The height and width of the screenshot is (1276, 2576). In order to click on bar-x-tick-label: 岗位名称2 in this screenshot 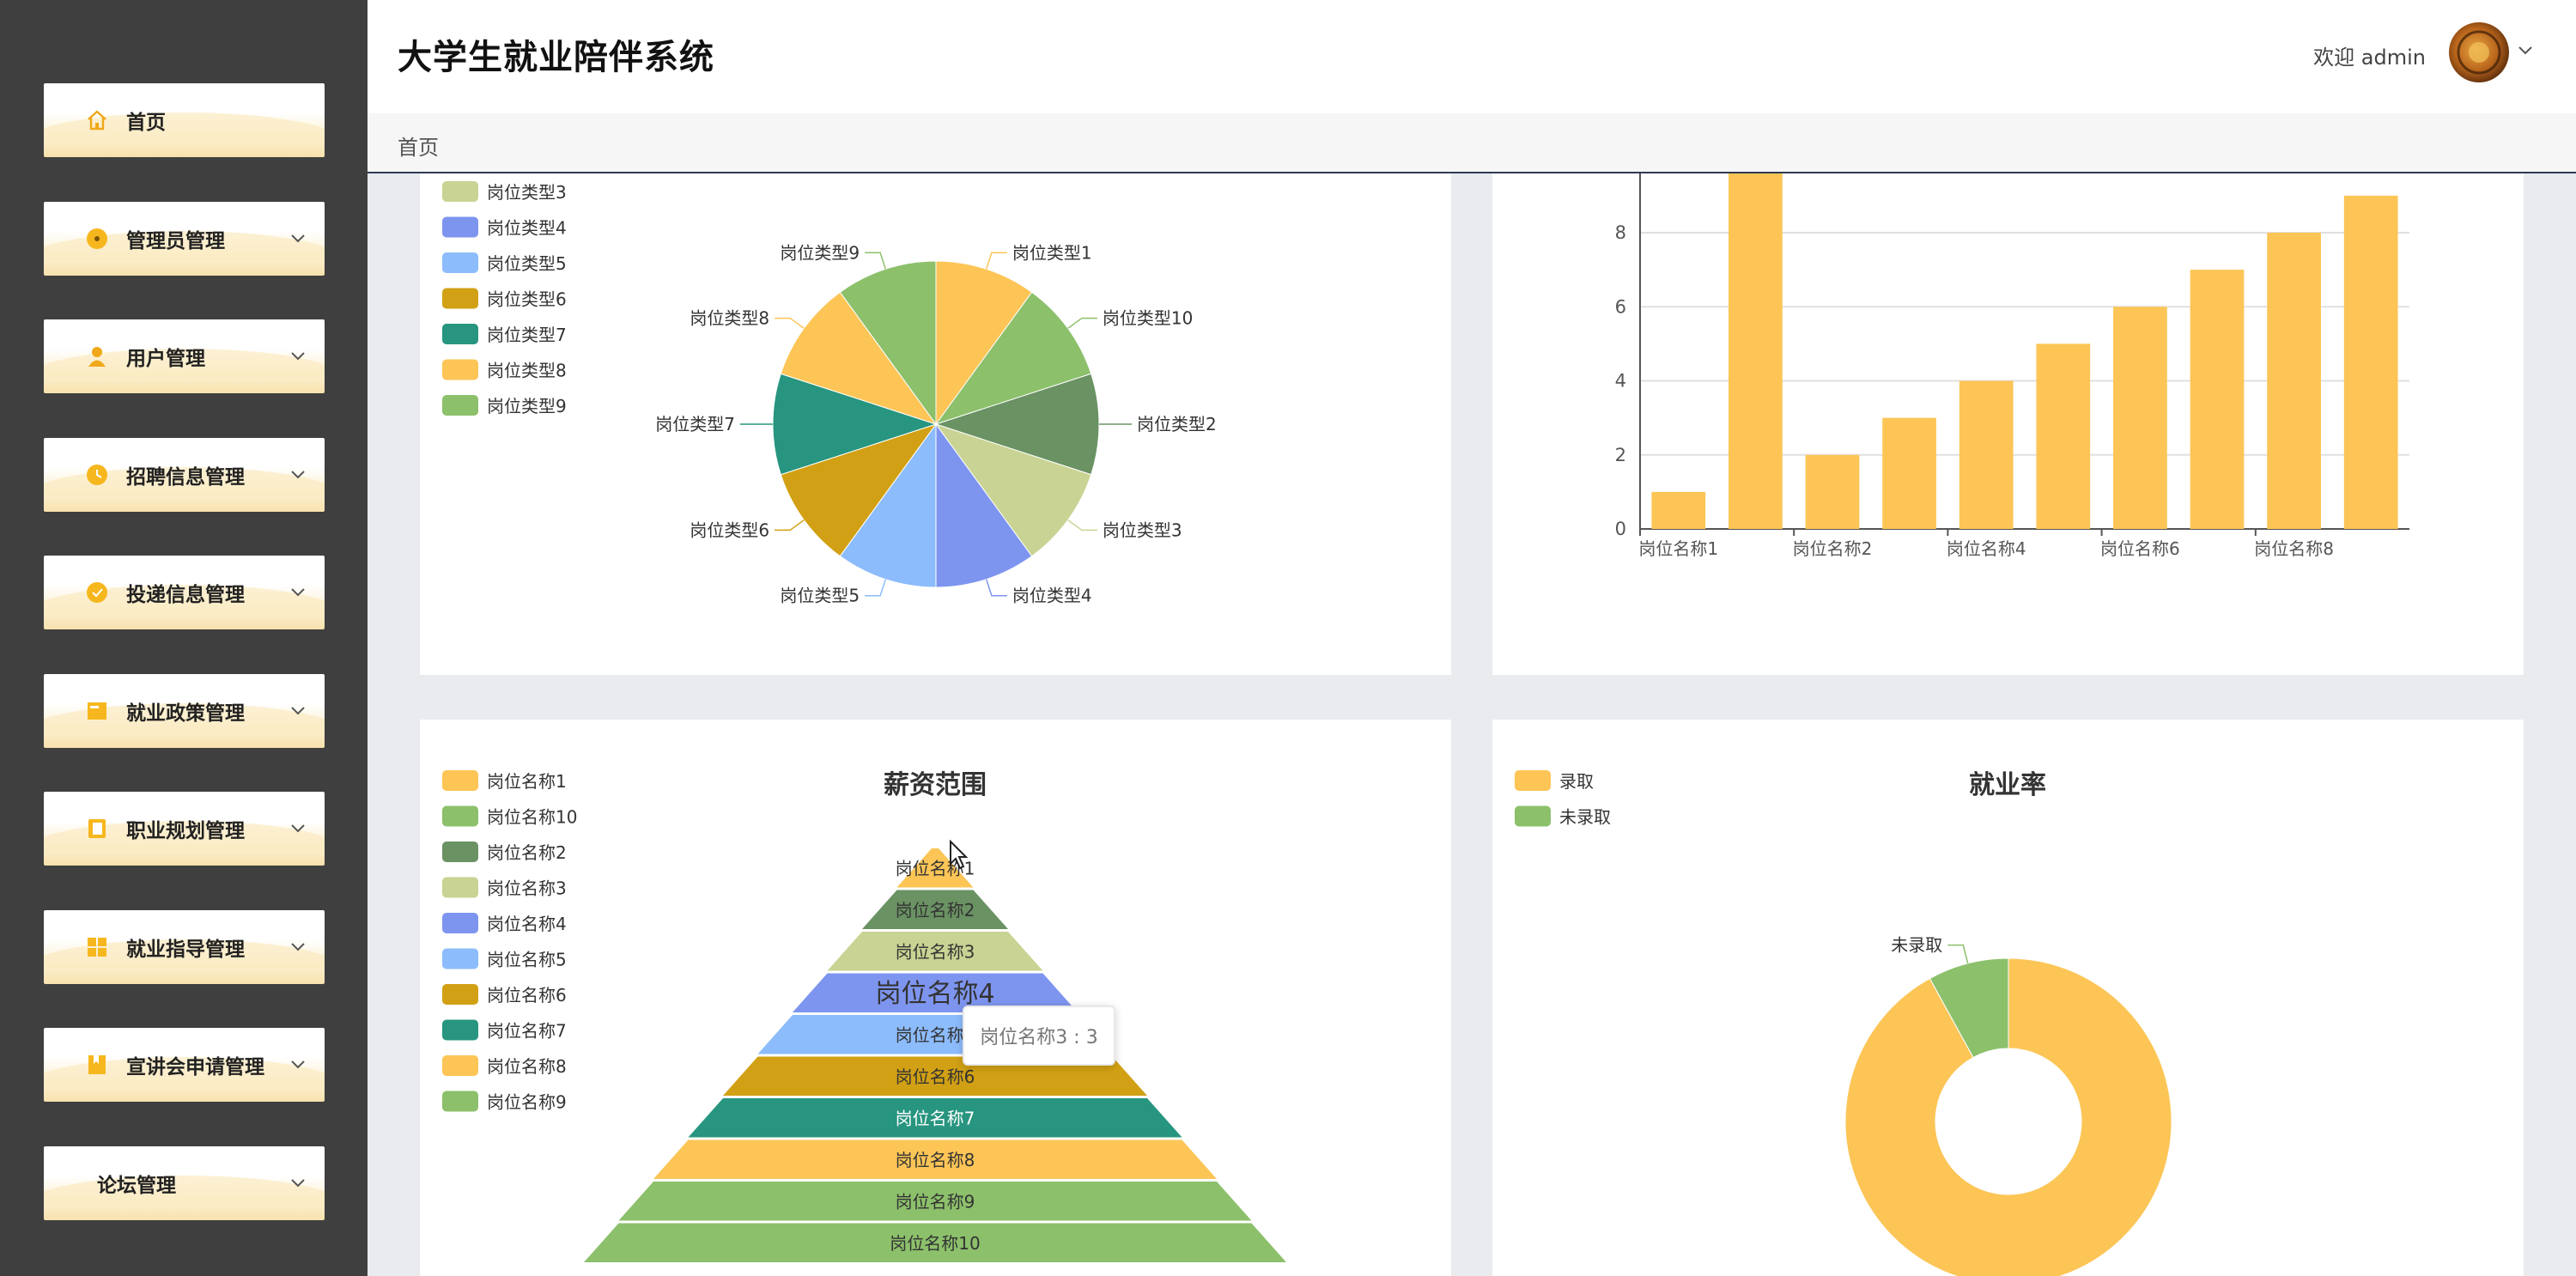, I will do `click(1833, 548)`.